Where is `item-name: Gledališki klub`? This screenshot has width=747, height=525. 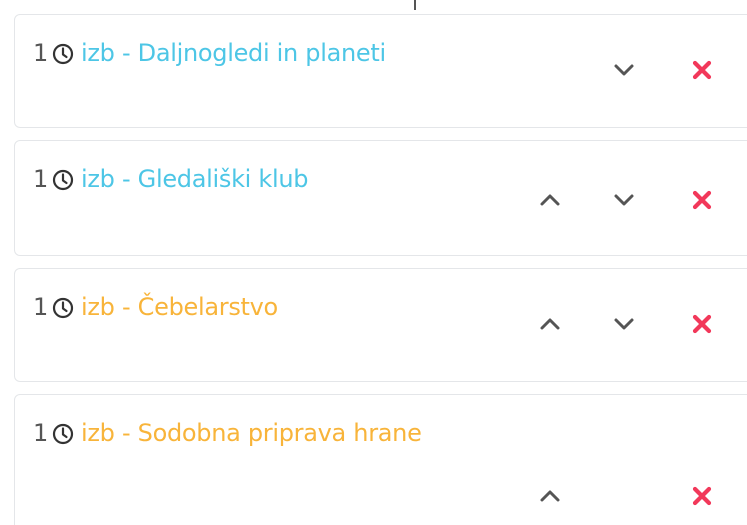 item-name: Gledališki klub is located at coordinates (223, 179).